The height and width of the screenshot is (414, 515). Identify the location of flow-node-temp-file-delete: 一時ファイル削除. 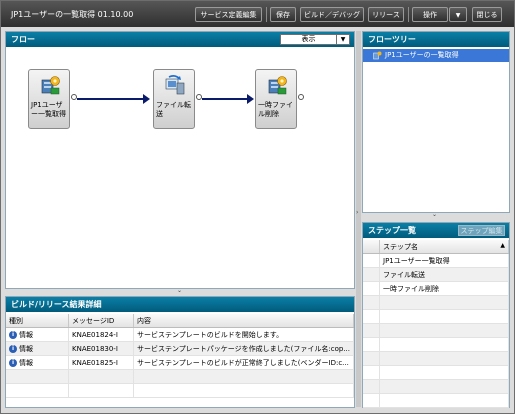
(276, 99).